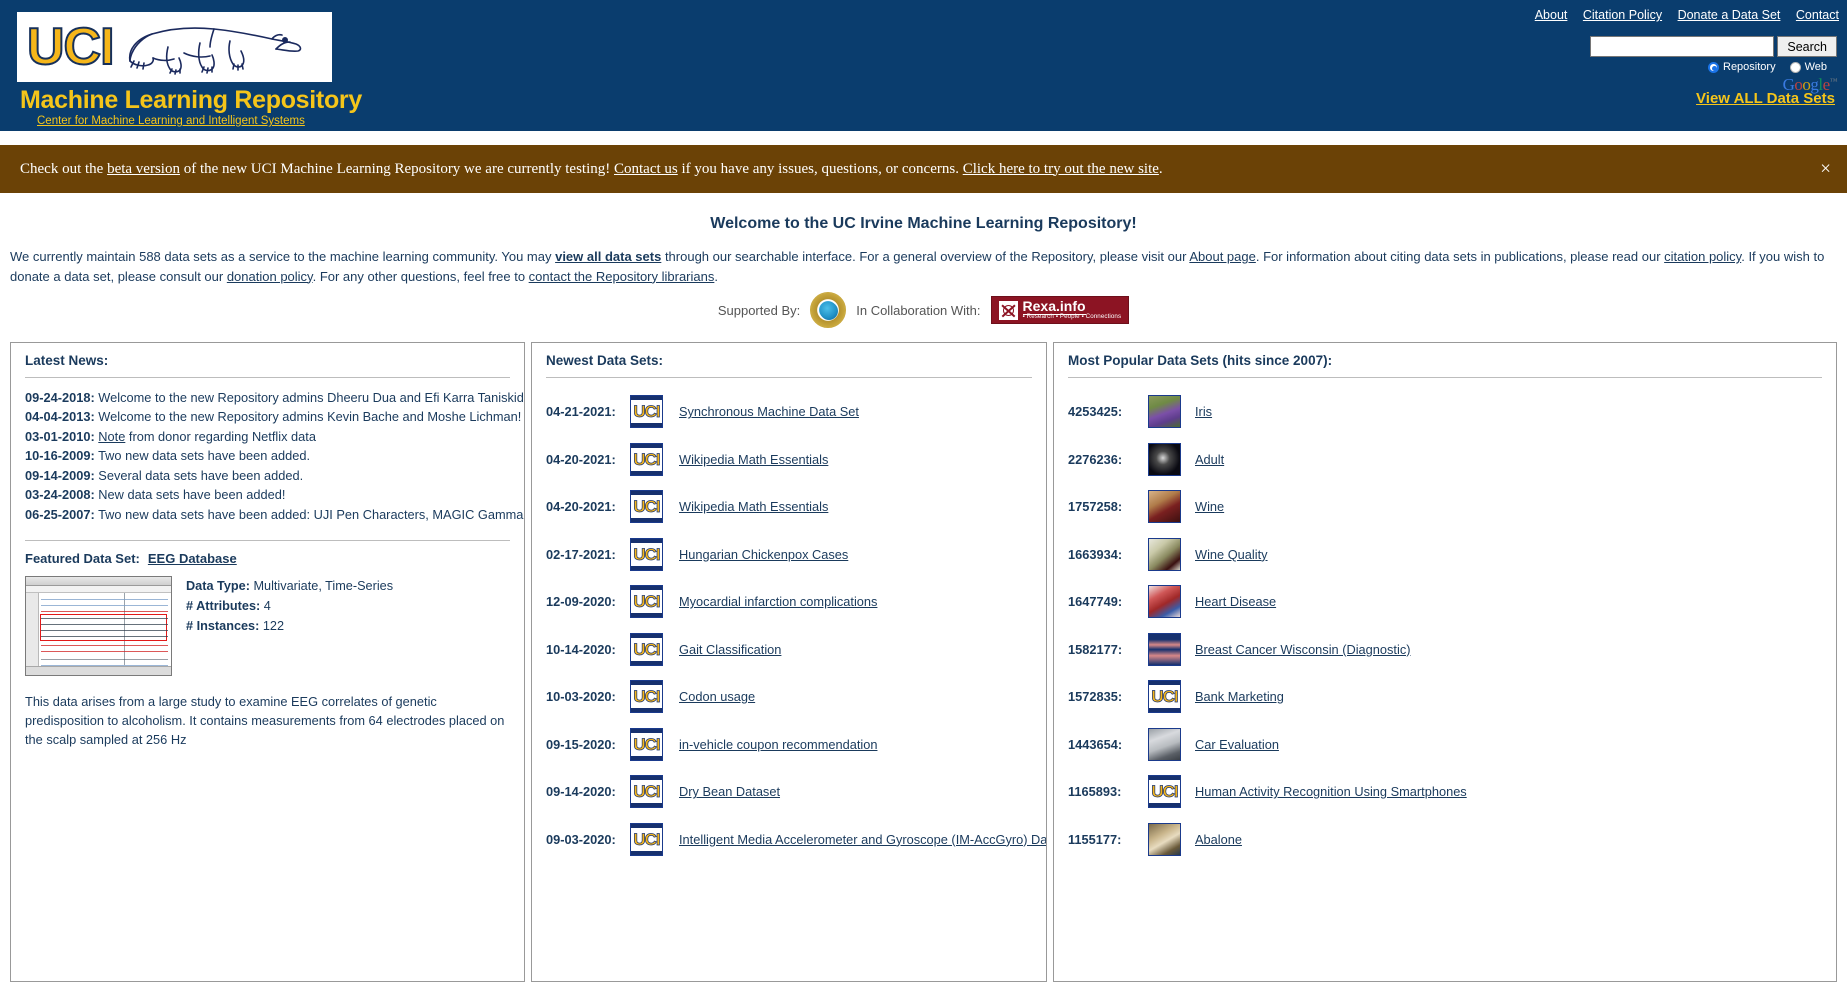 Image resolution: width=1847 pixels, height=982 pixels. I want to click on dataset-date: 09-03-2020:, so click(581, 839).